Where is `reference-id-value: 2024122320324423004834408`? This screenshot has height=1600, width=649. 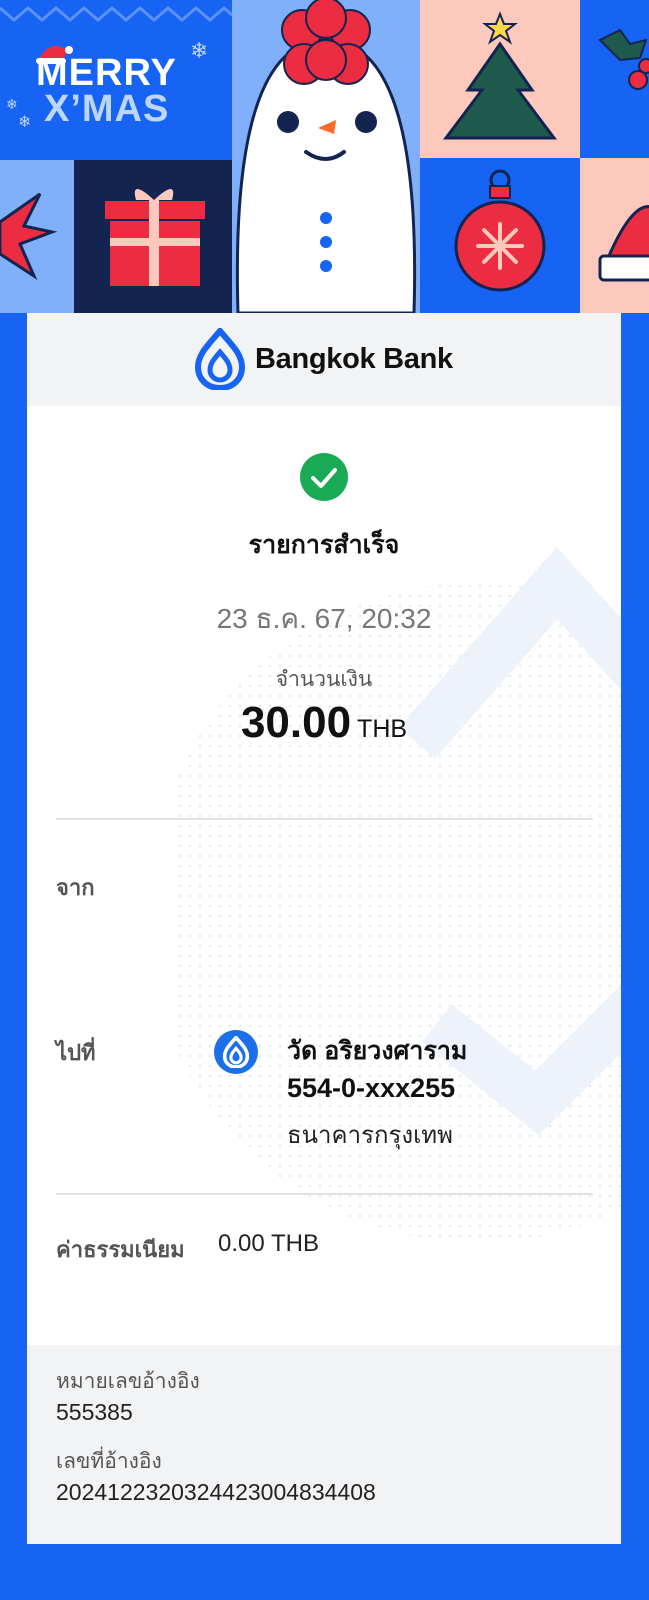 reference-id-value: 2024122320324423004834408 is located at coordinates (216, 1492).